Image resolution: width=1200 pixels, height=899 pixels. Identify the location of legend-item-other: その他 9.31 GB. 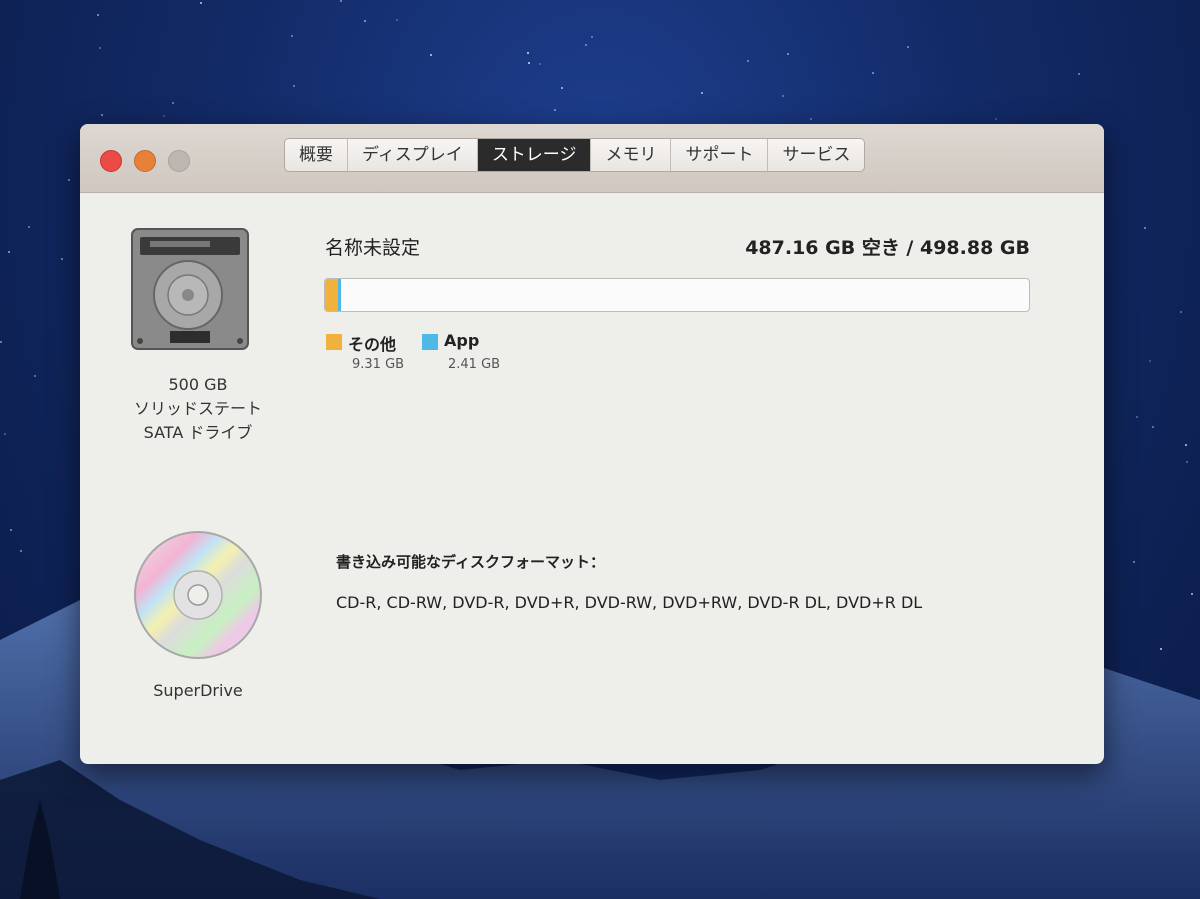
(371, 353).